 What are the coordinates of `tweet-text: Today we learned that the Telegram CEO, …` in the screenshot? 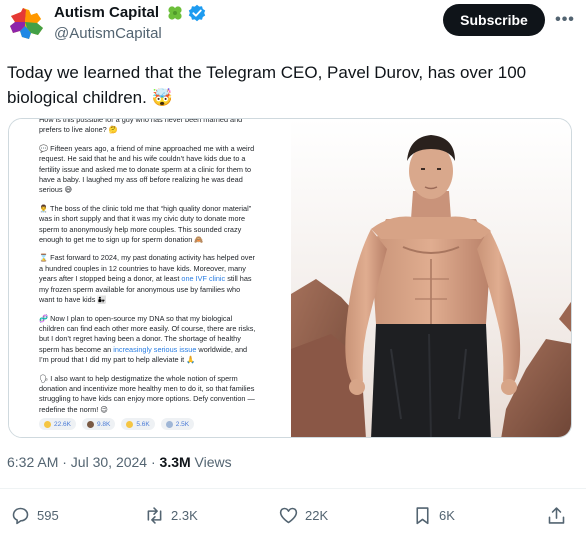 It's located at (267, 85).